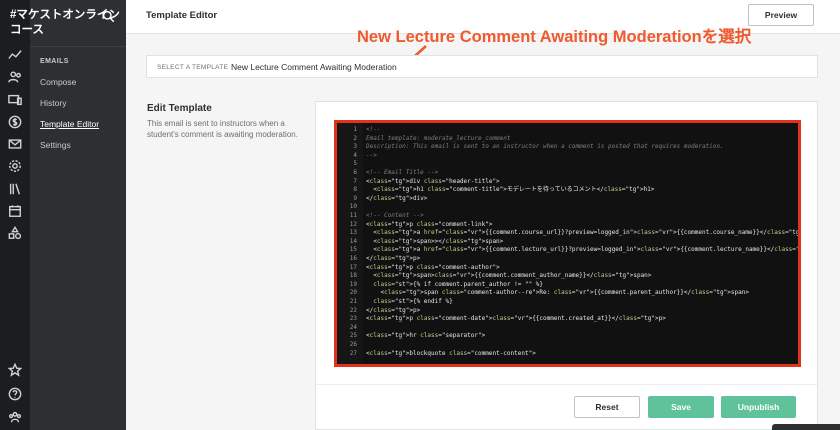 The width and height of the screenshot is (840, 430). I want to click on code-line: 25 <class="tg">hr class="separator">, so click(567, 336).